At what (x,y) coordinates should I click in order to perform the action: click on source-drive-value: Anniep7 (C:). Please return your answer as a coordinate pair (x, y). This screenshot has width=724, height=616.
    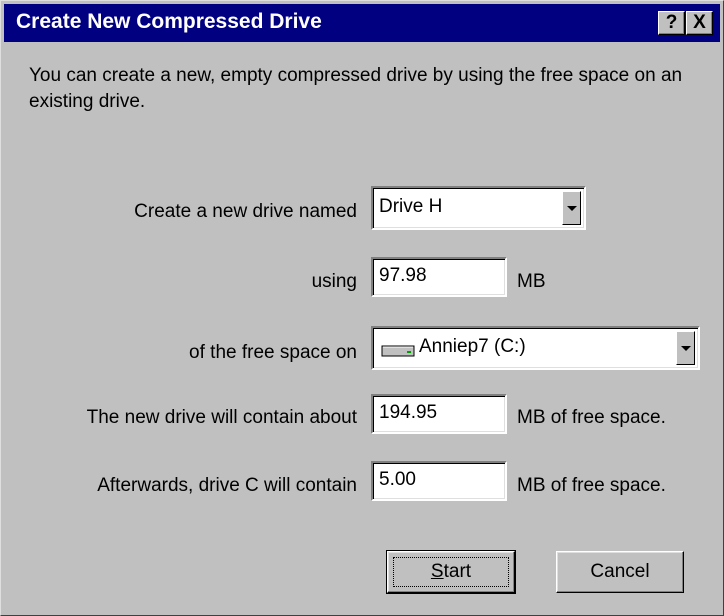
    Looking at the image, I should click on (472, 346).